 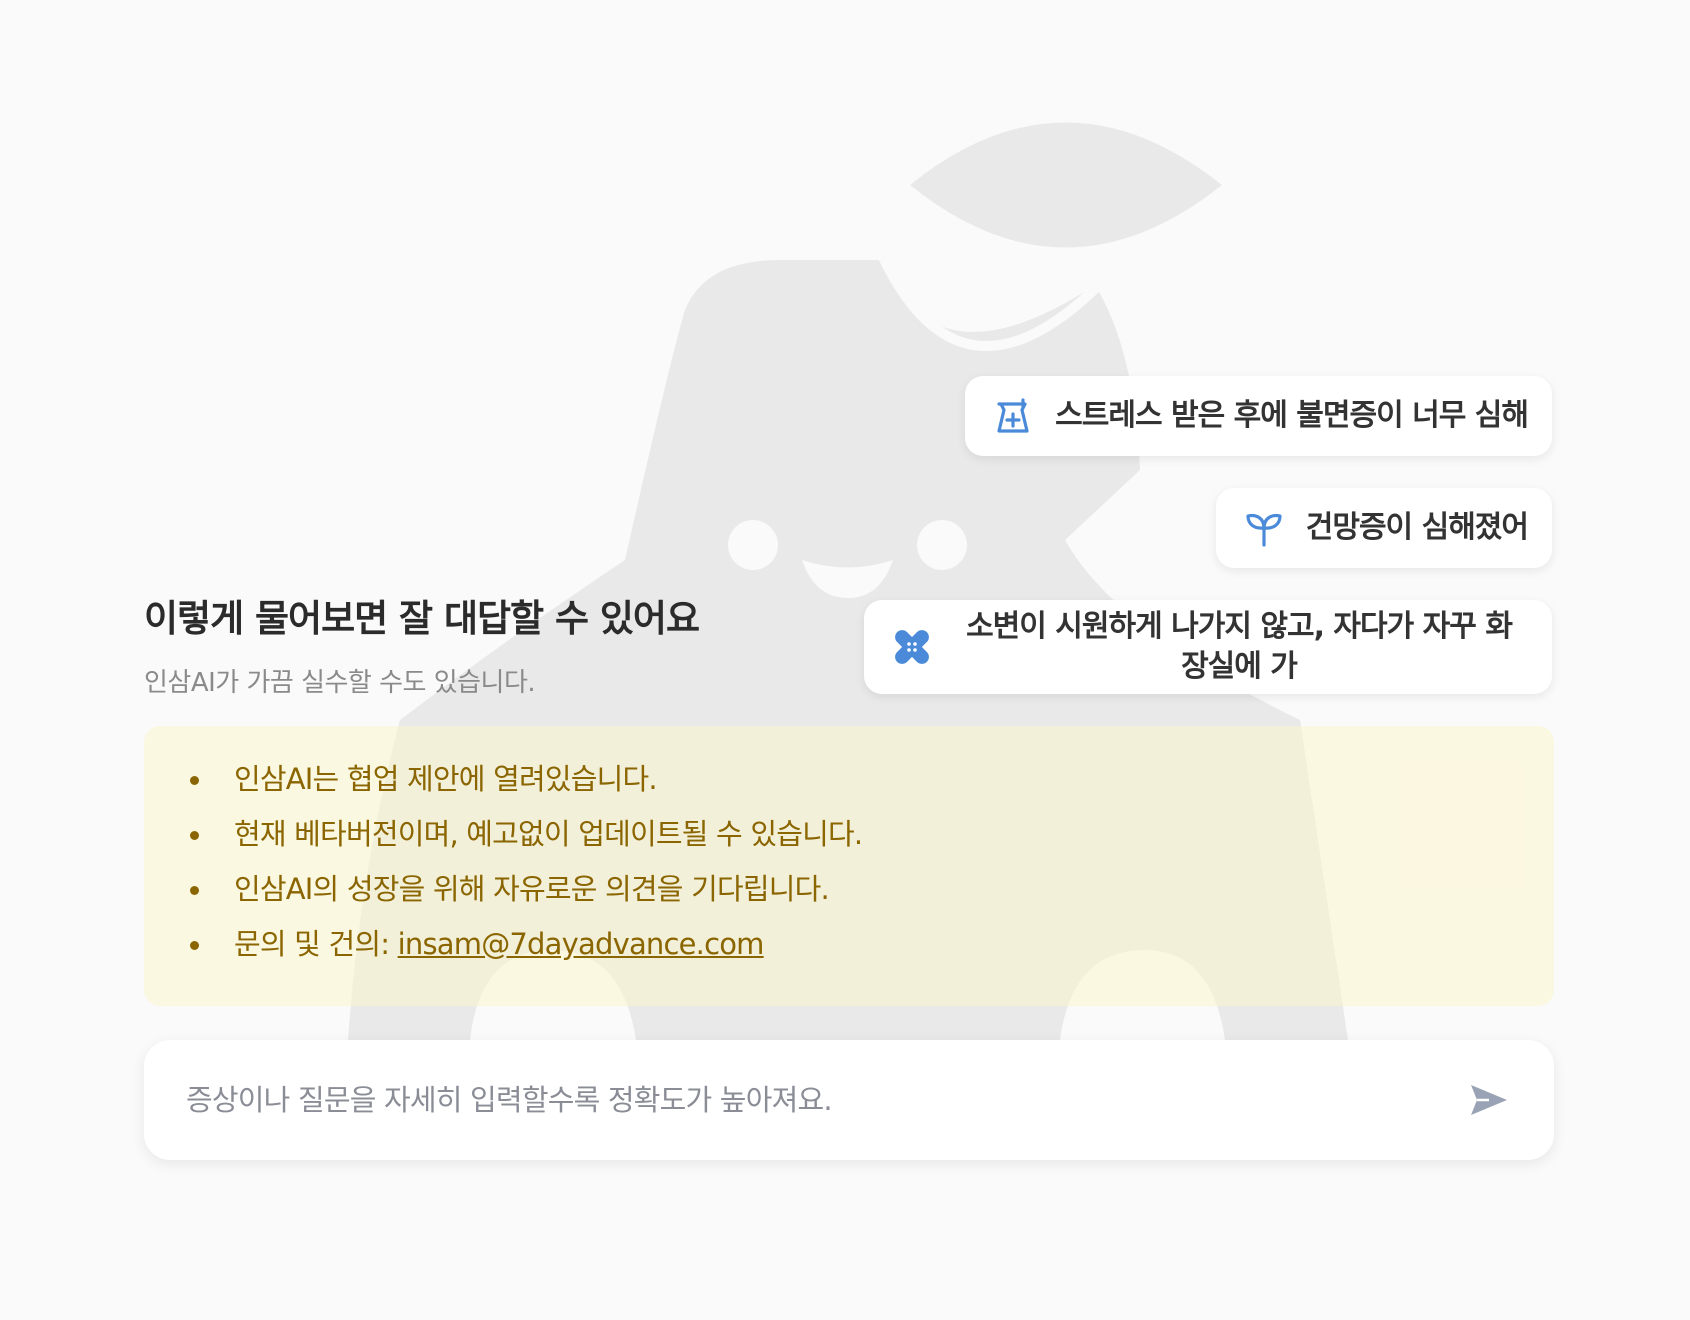 What do you see at coordinates (869, 944) in the screenshot?
I see `notice-item-contact: 문의 및 건의: insam@7dayadvance.com` at bounding box center [869, 944].